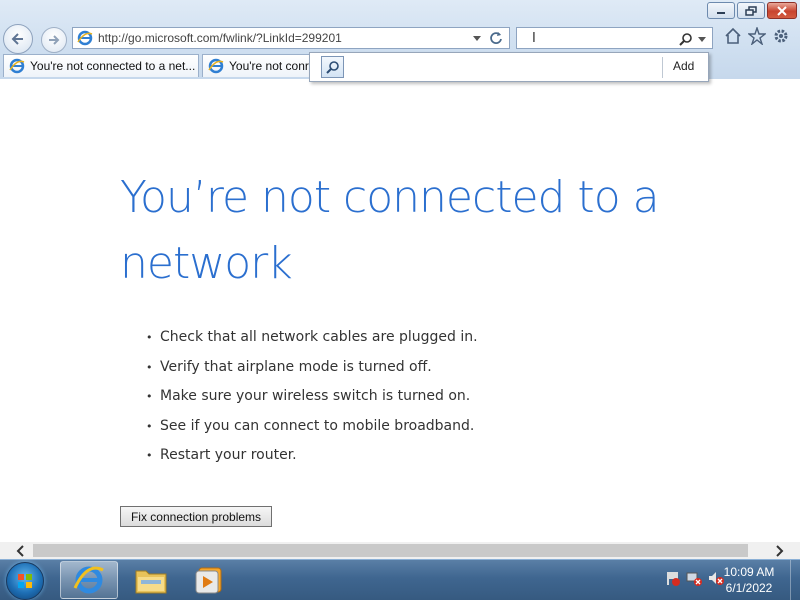  What do you see at coordinates (672, 578) in the screenshot?
I see `action-center-flag-icon` at bounding box center [672, 578].